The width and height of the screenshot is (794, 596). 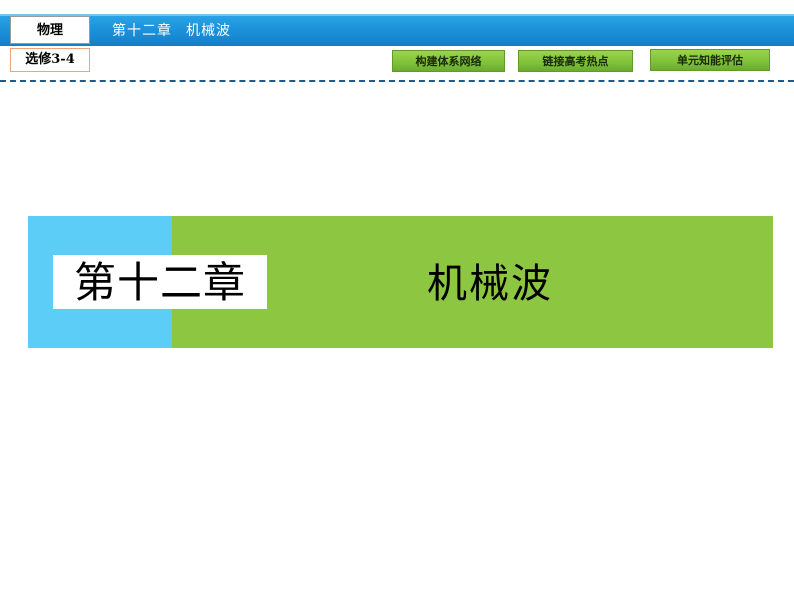 I want to click on exam-hotspots-button: 链接高考热点, so click(x=575, y=61).